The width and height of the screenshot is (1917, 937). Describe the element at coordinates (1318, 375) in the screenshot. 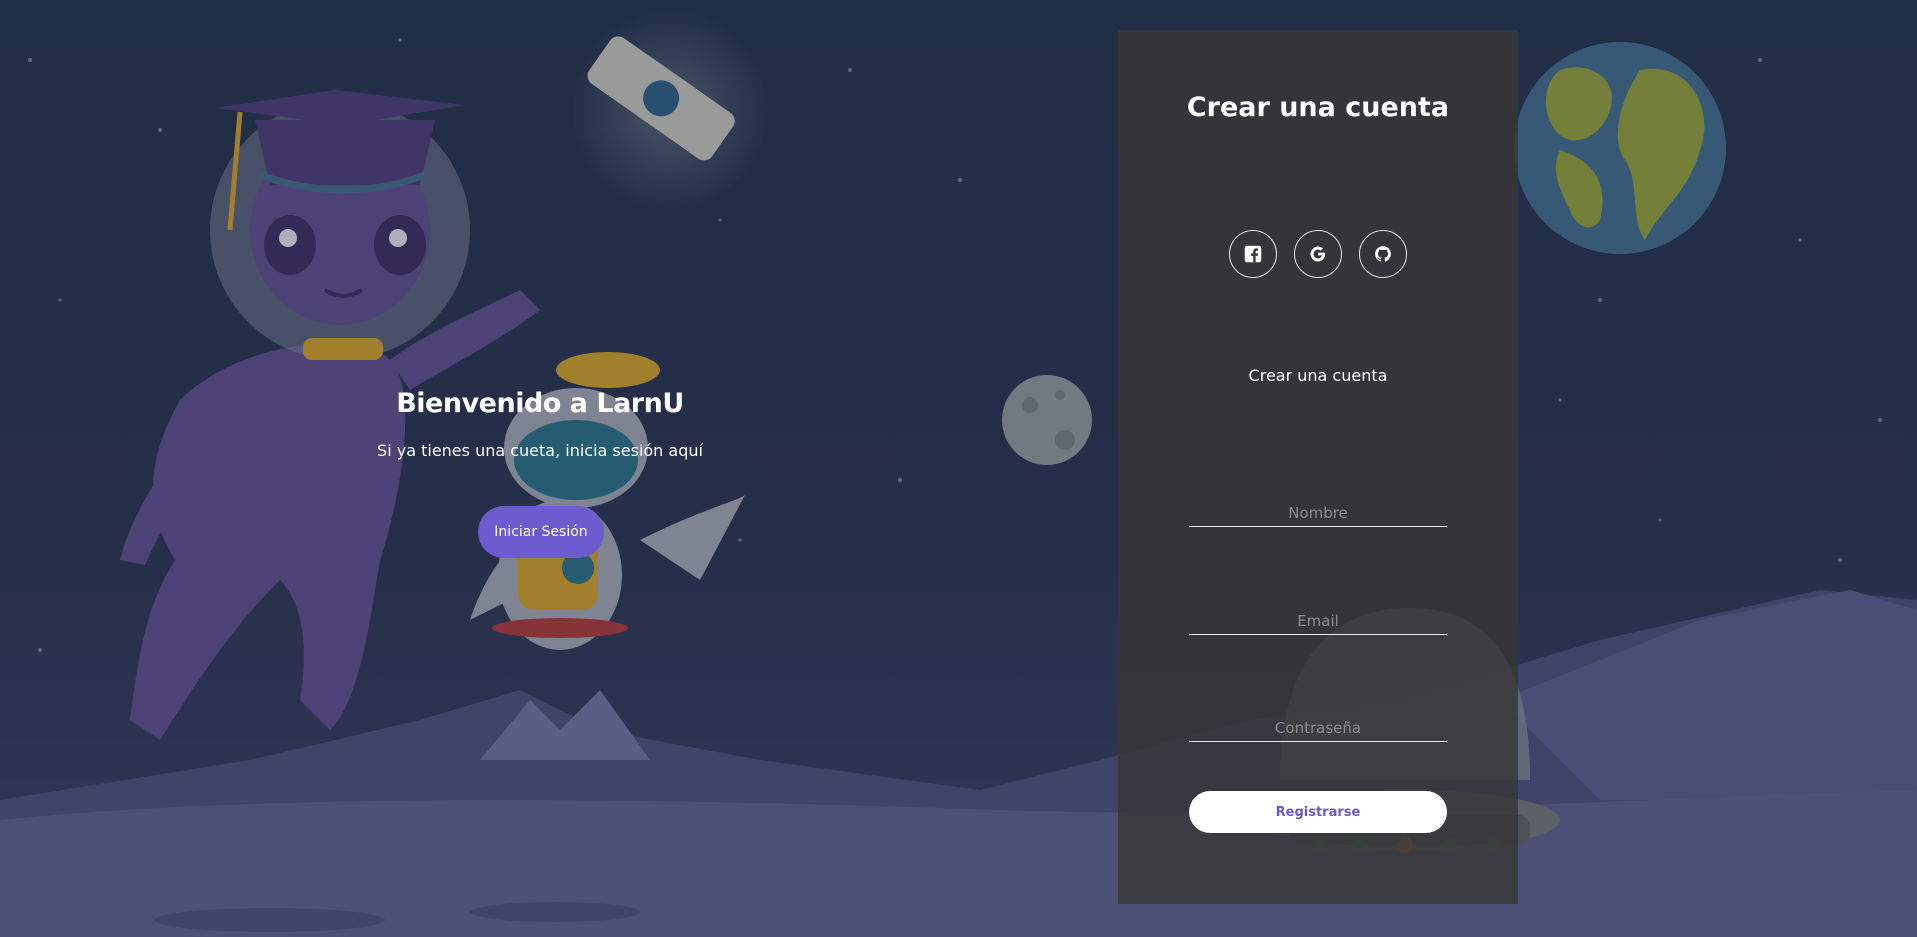

I see `form-caption: Crear una cuenta` at that location.